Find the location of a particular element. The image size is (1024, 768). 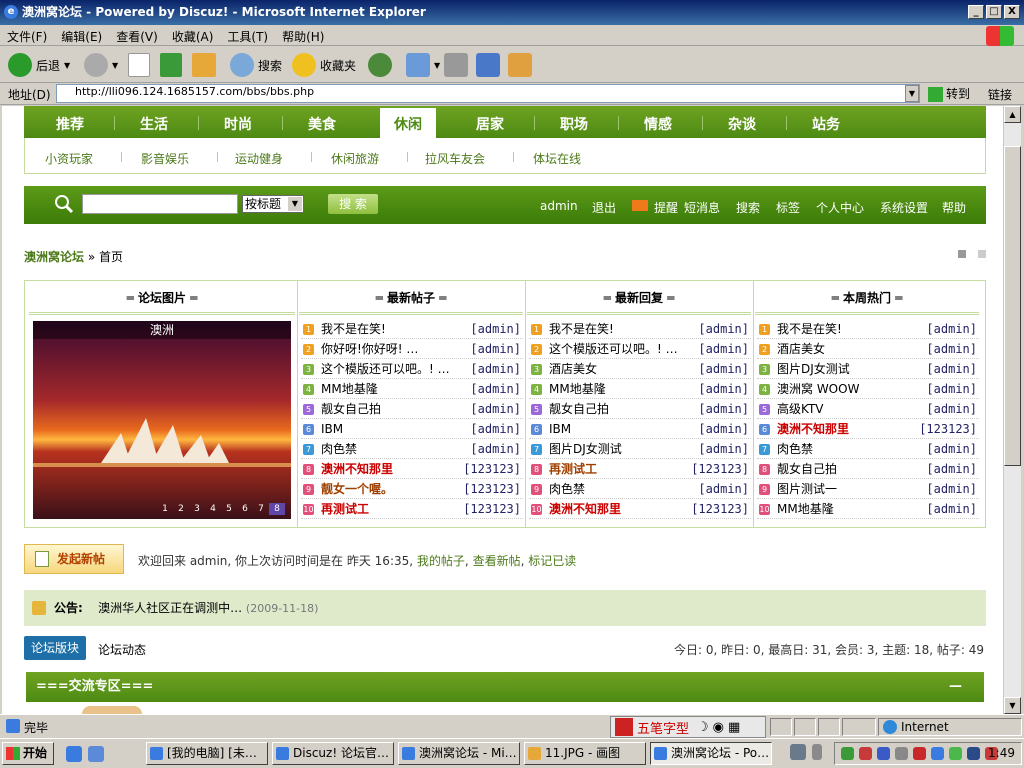

ime-punct-icon: ◉ is located at coordinates (718, 727).